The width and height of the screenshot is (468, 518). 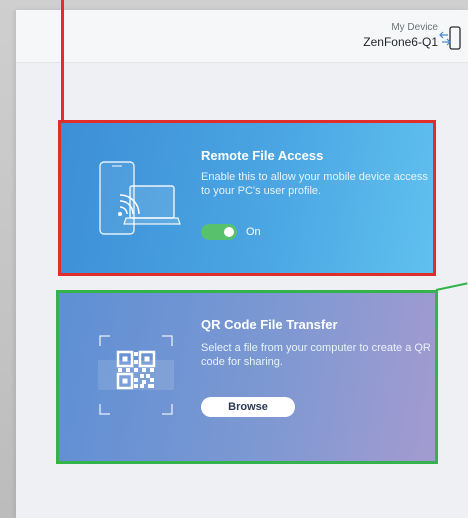 What do you see at coordinates (414, 27) in the screenshot?
I see `device-caption: My Device` at bounding box center [414, 27].